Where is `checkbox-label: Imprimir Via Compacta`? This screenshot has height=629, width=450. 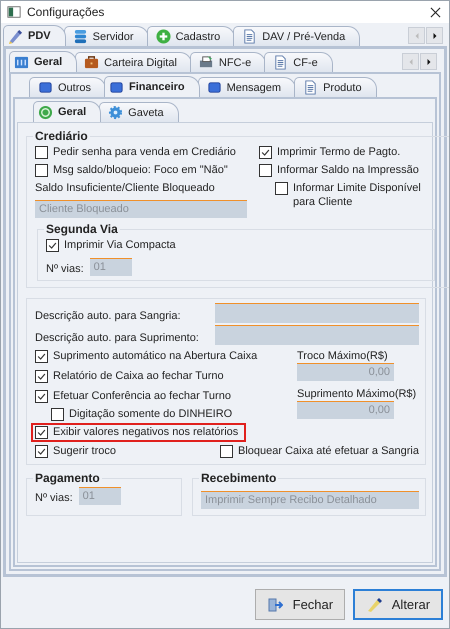 checkbox-label: Imprimir Via Compacta is located at coordinates (120, 245).